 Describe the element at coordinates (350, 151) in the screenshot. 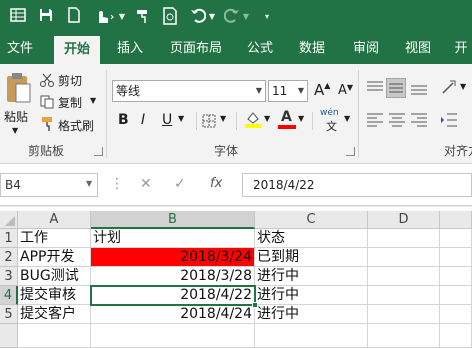

I see `font-launcher-icon` at that location.